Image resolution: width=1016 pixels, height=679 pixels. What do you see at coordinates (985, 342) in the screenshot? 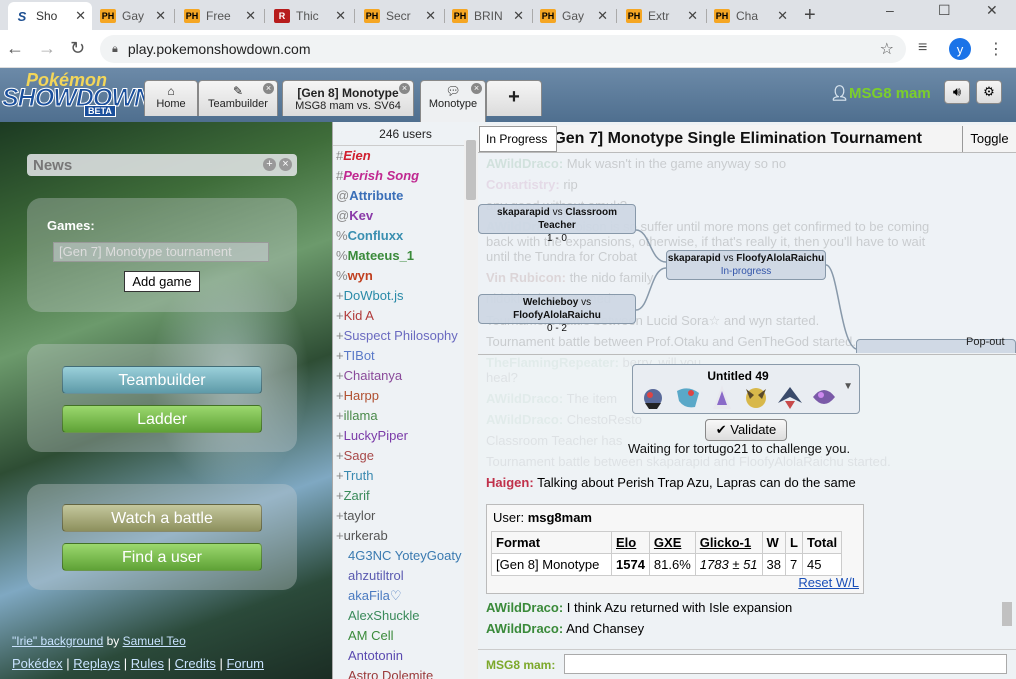
I see `popout-button: Pop-out` at bounding box center [985, 342].